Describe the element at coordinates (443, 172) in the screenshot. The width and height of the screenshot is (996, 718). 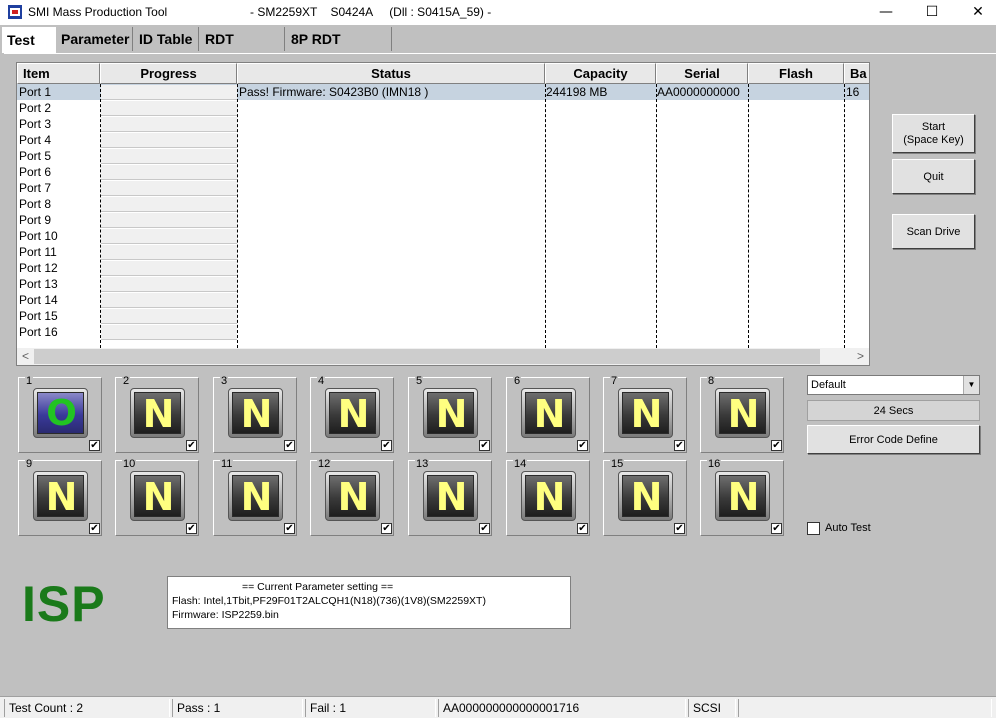
I see `table-row: Port 6` at that location.